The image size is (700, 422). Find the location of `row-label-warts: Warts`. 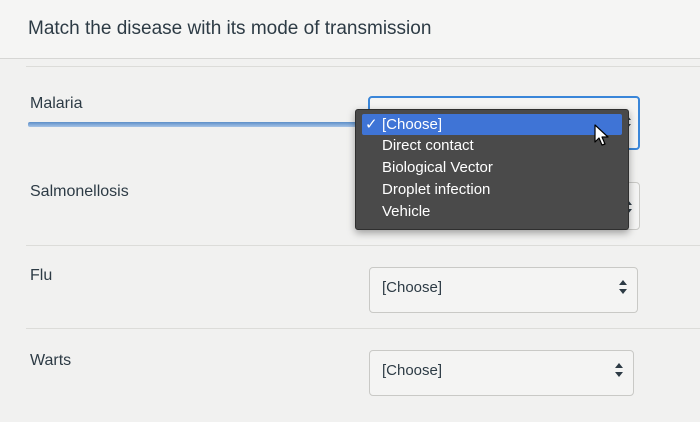

row-label-warts: Warts is located at coordinates (51, 360).